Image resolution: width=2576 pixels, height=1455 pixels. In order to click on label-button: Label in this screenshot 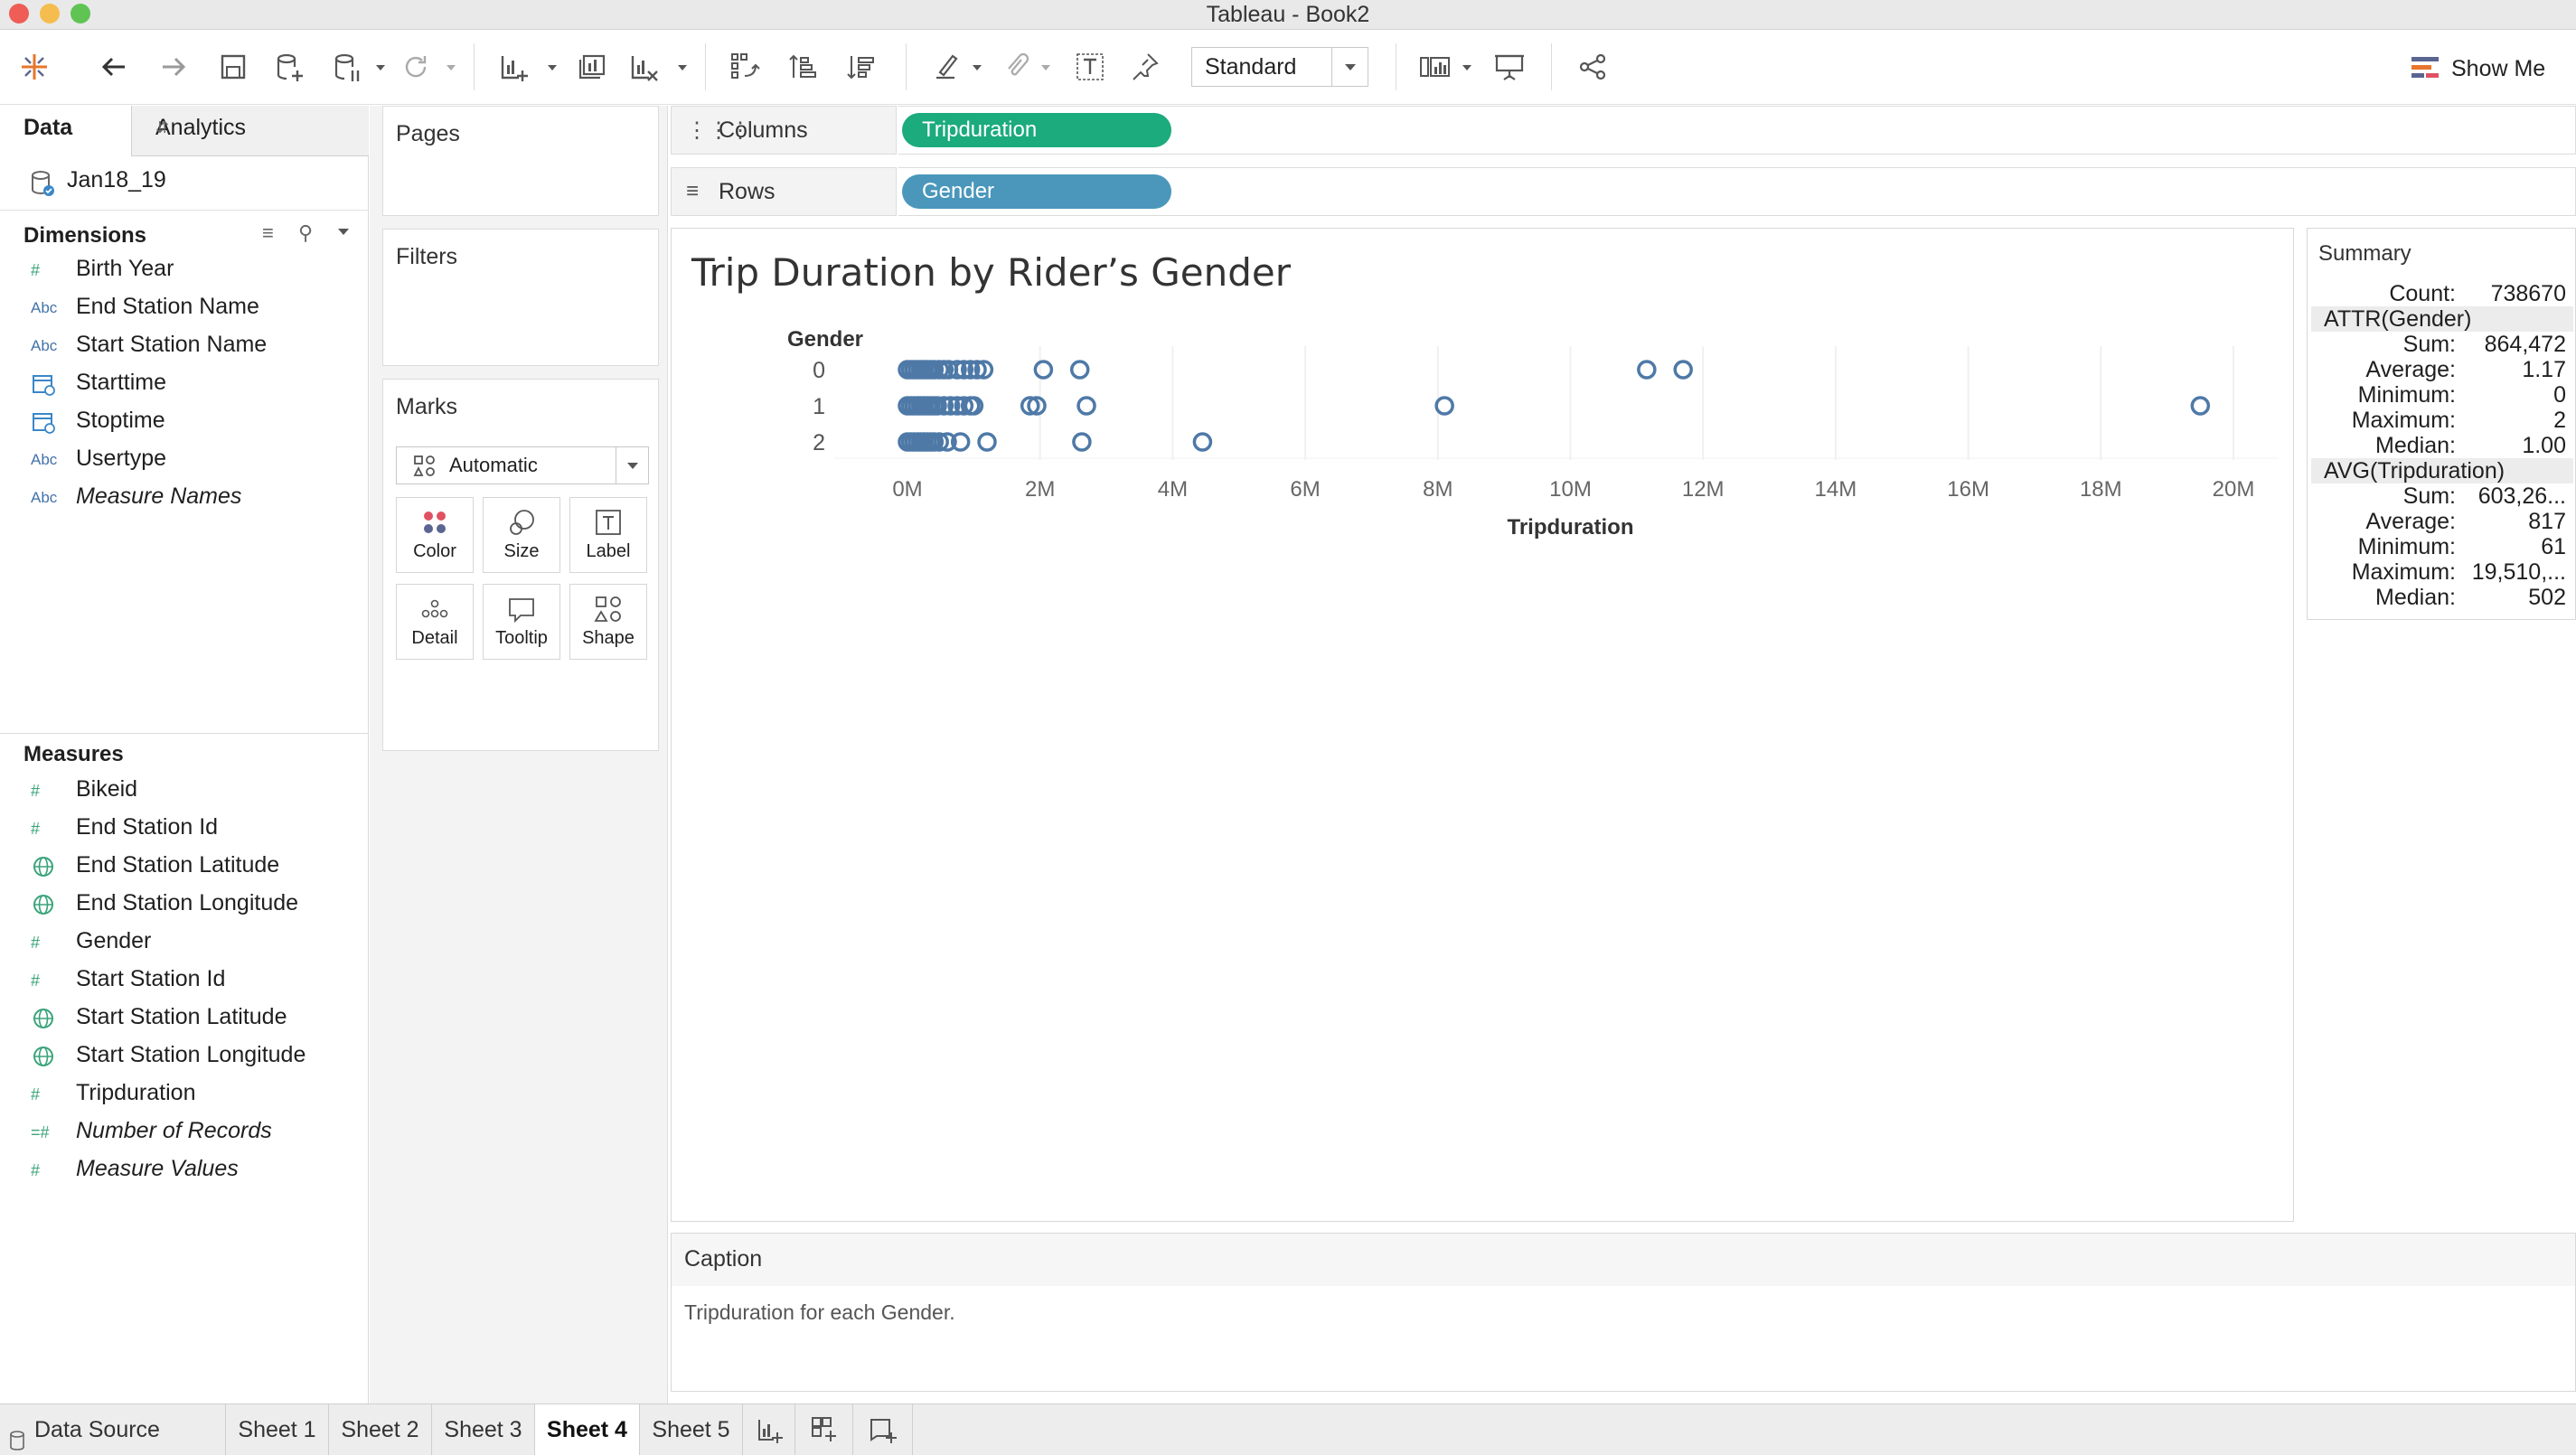, I will do `click(608, 535)`.